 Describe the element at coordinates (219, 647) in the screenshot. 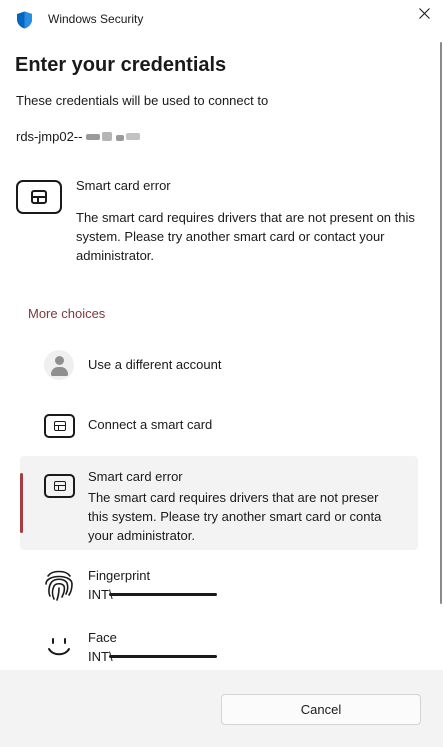

I see `choice-face: Face INT\` at that location.